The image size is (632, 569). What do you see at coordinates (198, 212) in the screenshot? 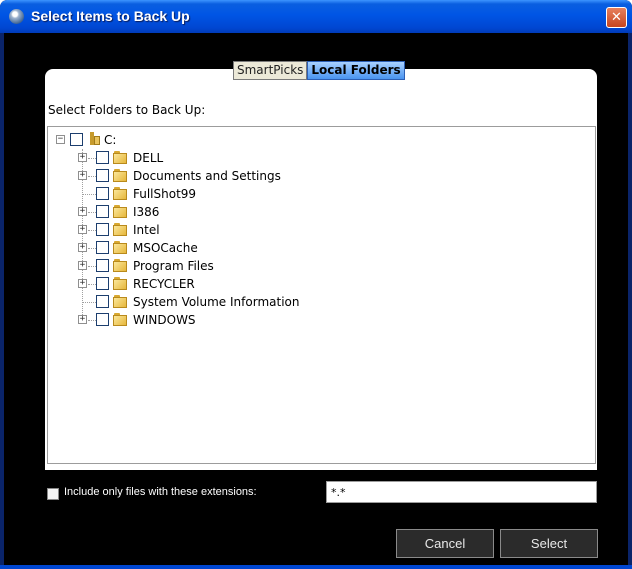
I see `tree-node-i386: + I386` at bounding box center [198, 212].